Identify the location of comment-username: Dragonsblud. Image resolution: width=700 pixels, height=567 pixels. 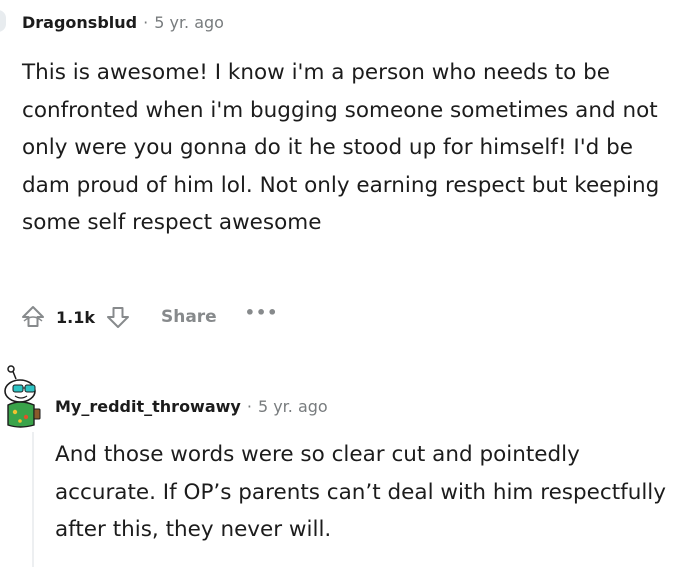
(79, 22).